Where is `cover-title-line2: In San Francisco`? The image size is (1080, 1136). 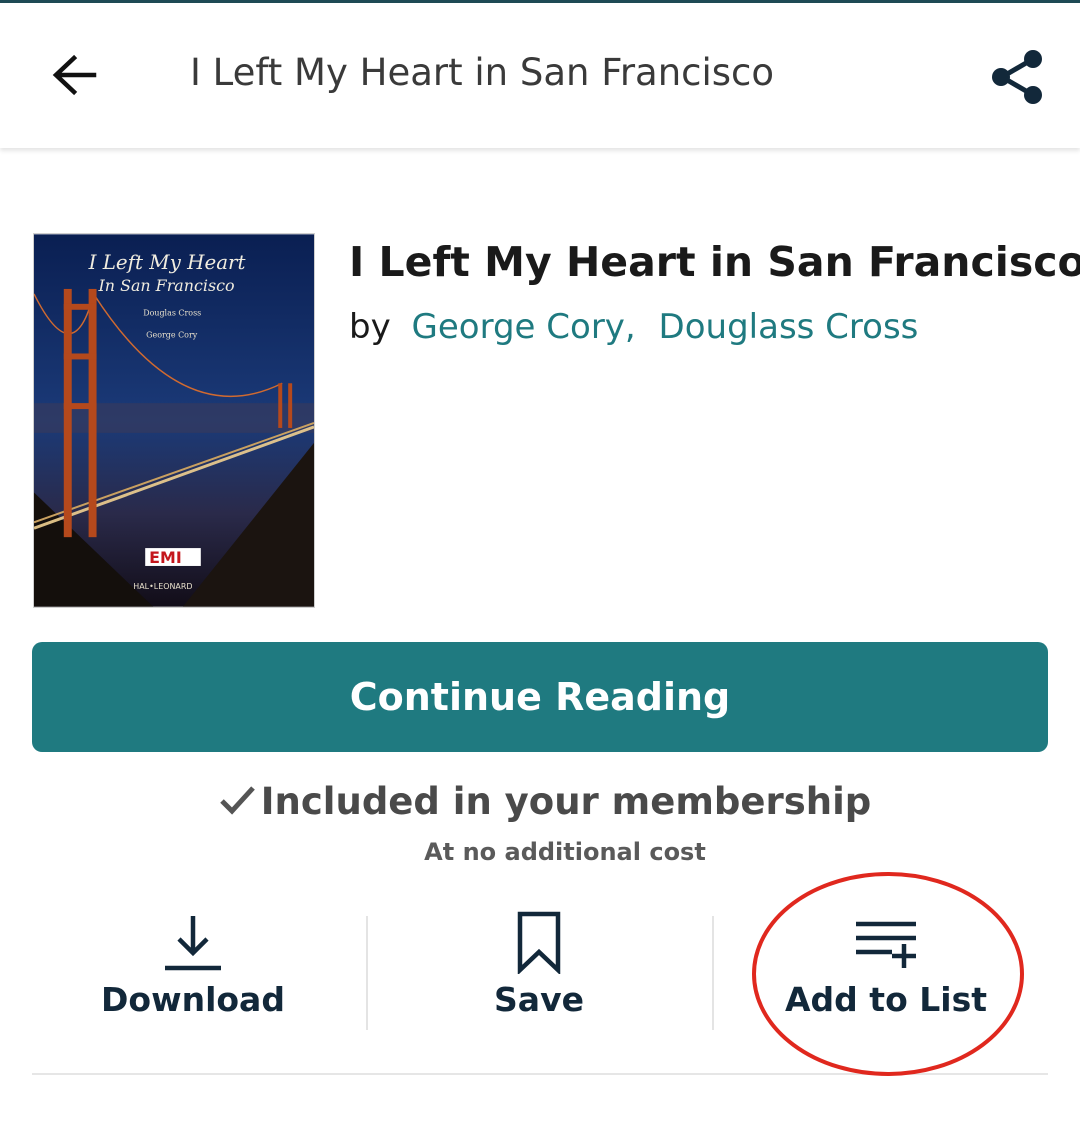 cover-title-line2: In San Francisco is located at coordinates (166, 285).